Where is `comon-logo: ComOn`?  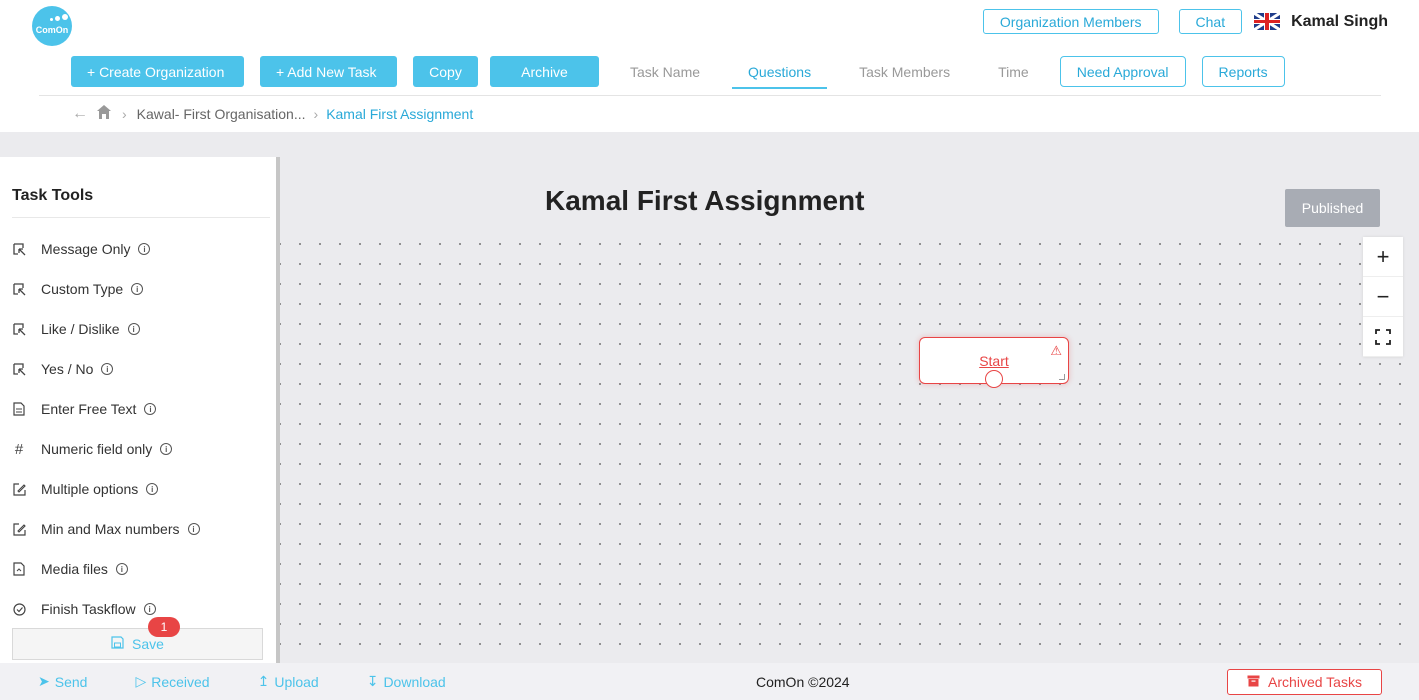 comon-logo: ComOn is located at coordinates (52, 26).